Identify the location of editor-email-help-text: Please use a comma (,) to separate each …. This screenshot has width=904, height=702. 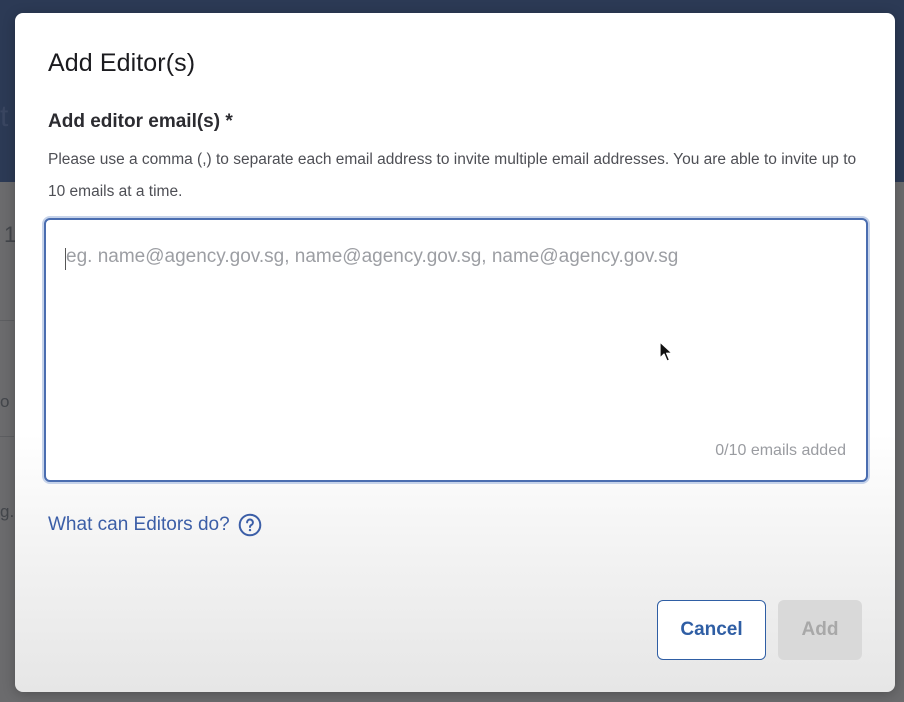
(452, 175).